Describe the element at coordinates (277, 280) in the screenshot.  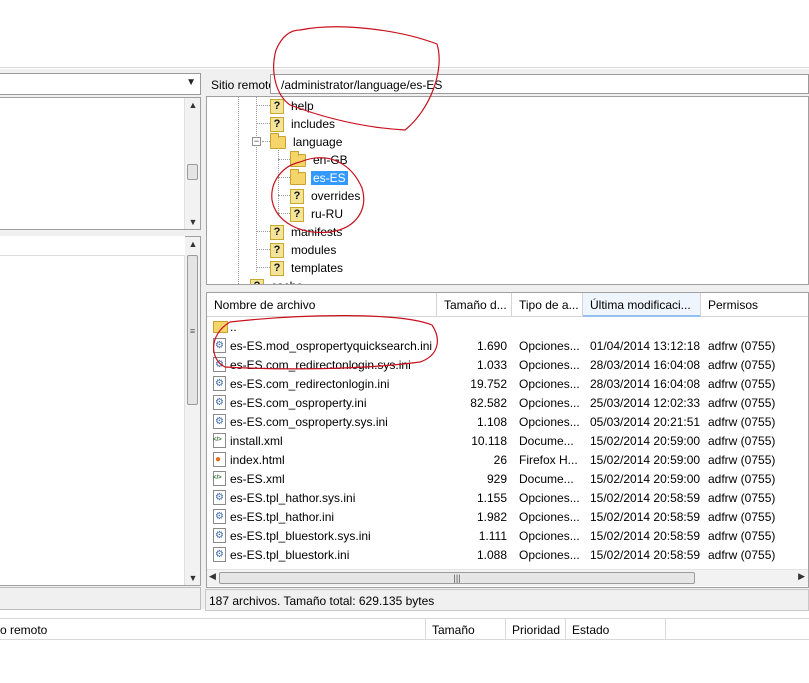
I see `tree-item-cache: ?cache` at that location.